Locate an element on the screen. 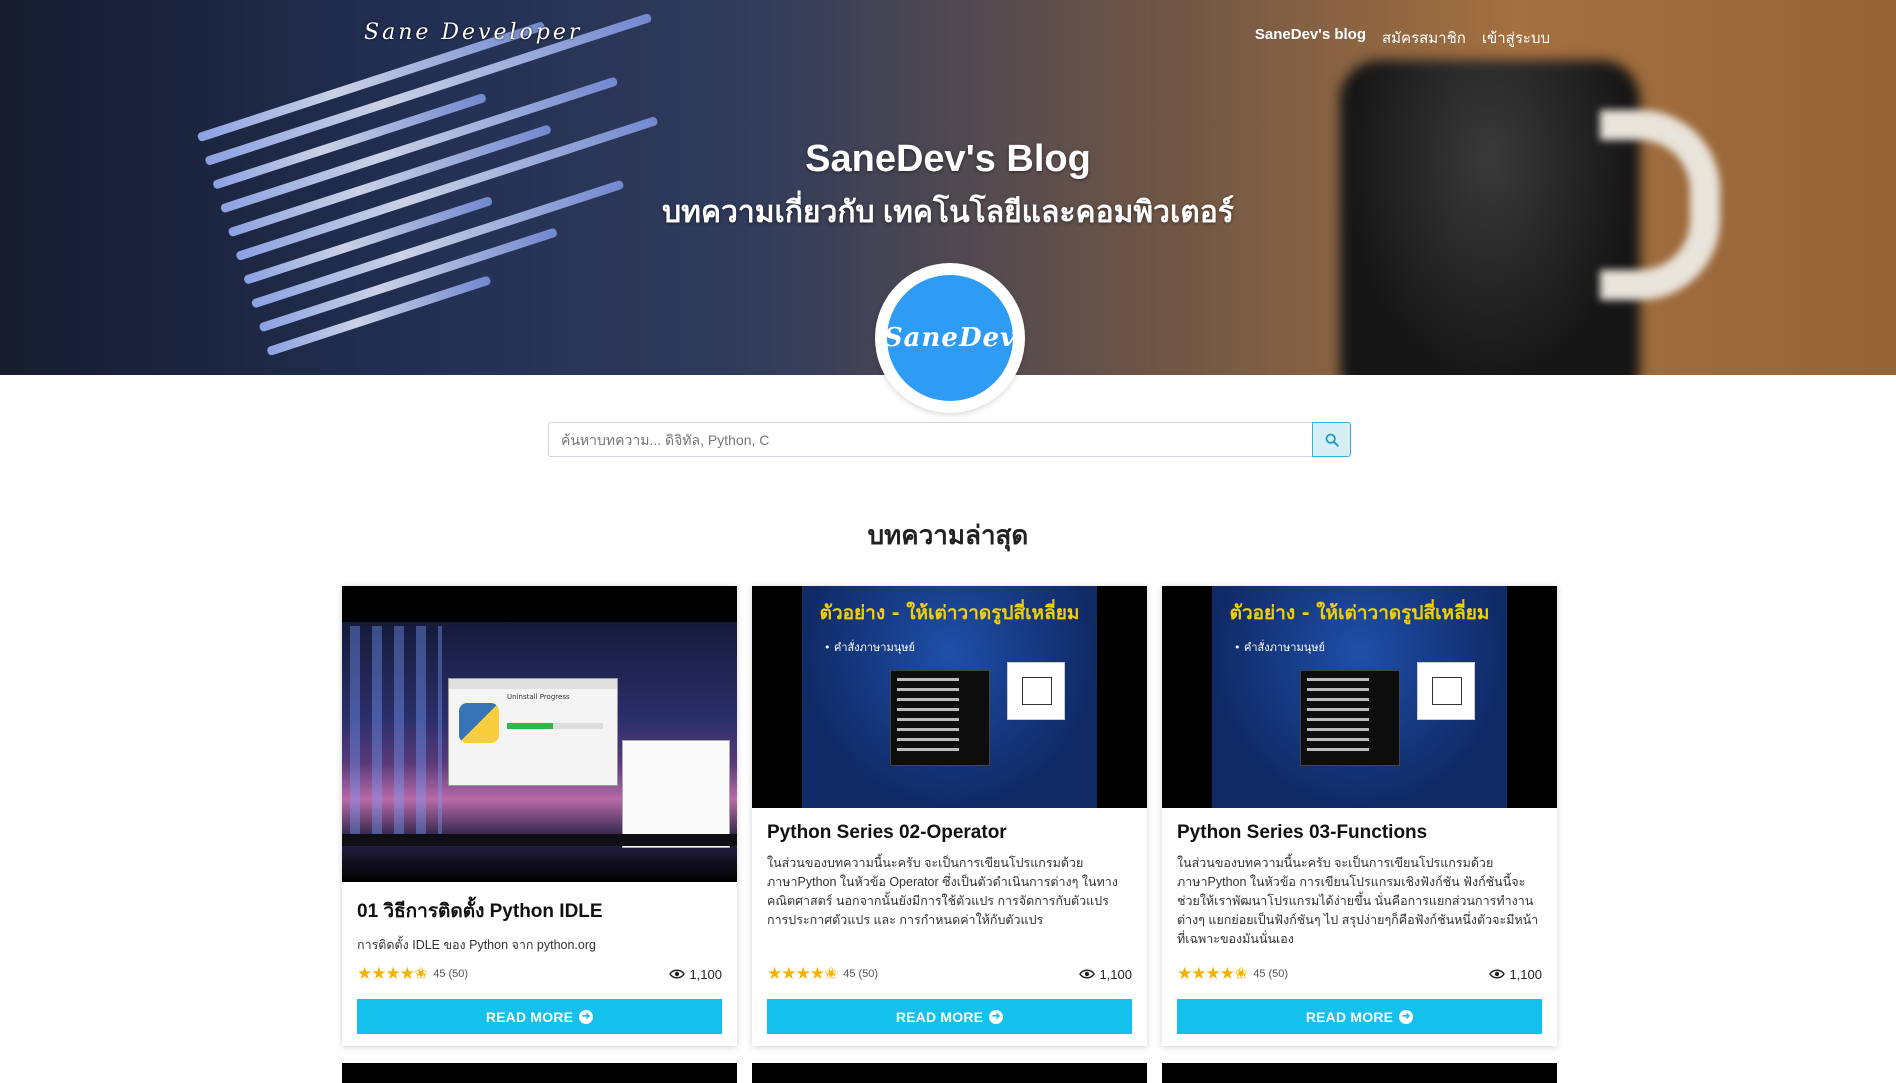 Image resolution: width=1896 pixels, height=1083 pixels. thumb-mixer-panel is located at coordinates (676, 794).